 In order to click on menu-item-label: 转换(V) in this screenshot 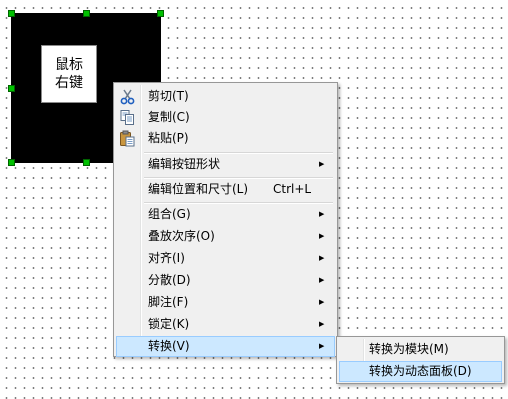, I will do `click(169, 346)`.